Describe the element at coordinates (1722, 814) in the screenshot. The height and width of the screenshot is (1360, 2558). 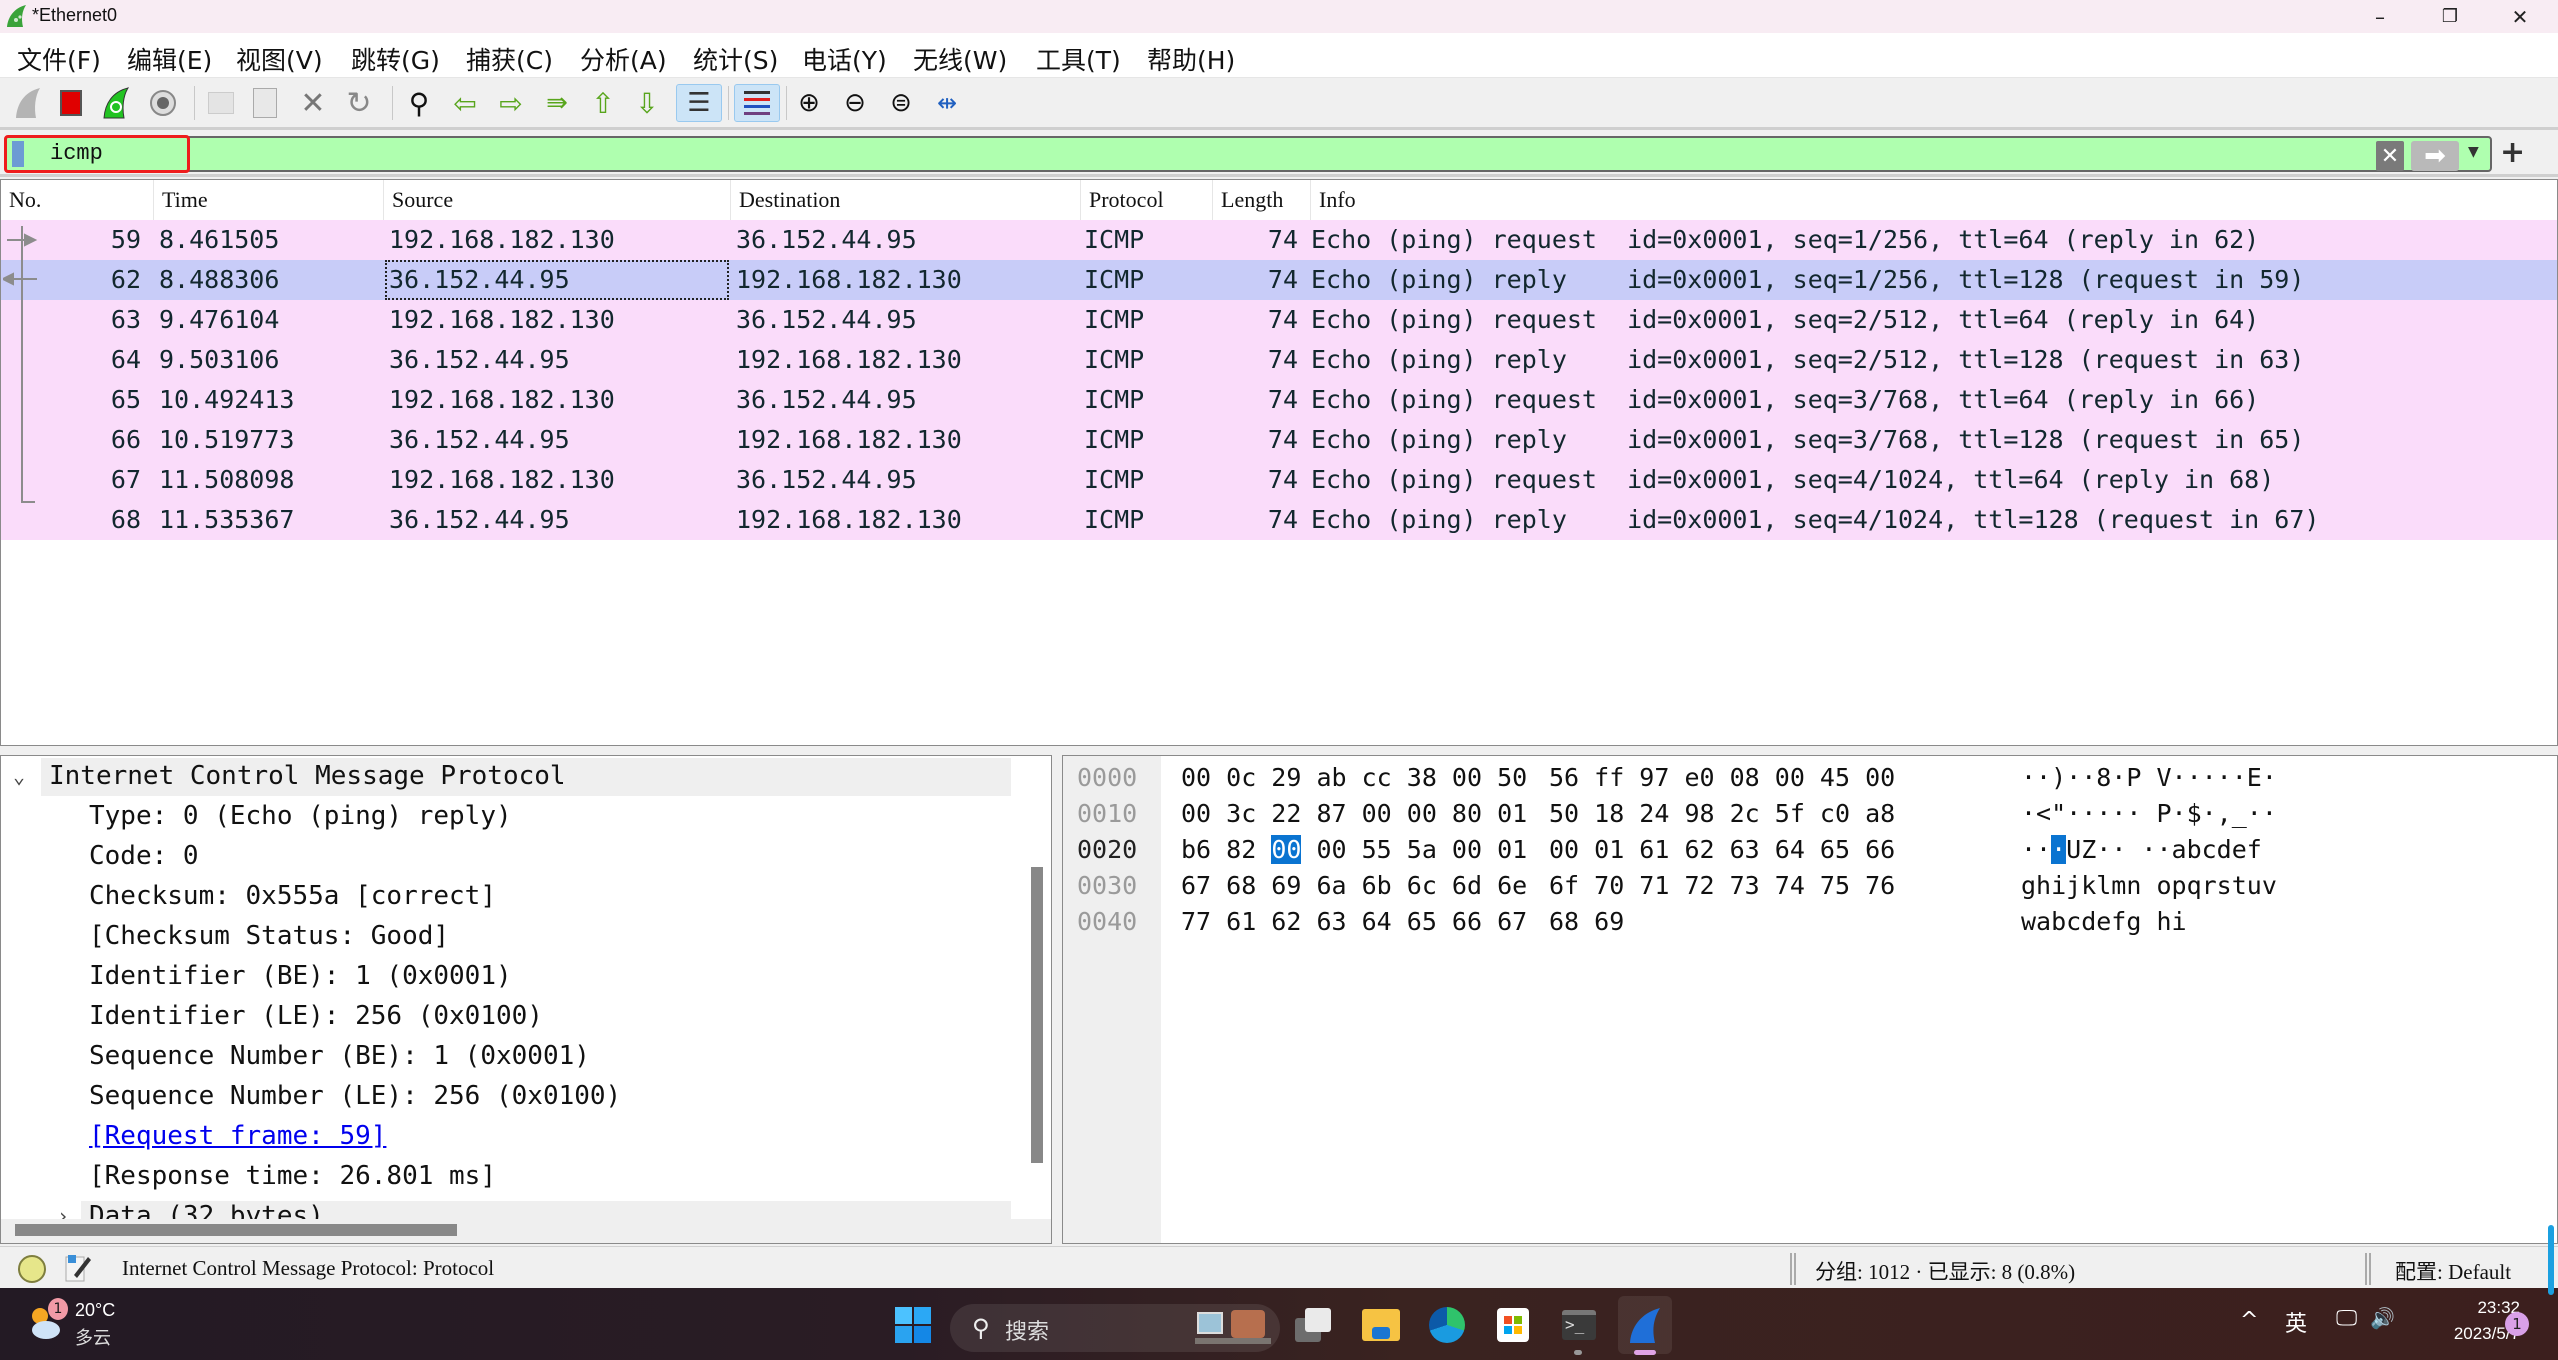
I see `hex-bytes-group-b: 50 18 24 98 2c 5f c0 a8` at that location.